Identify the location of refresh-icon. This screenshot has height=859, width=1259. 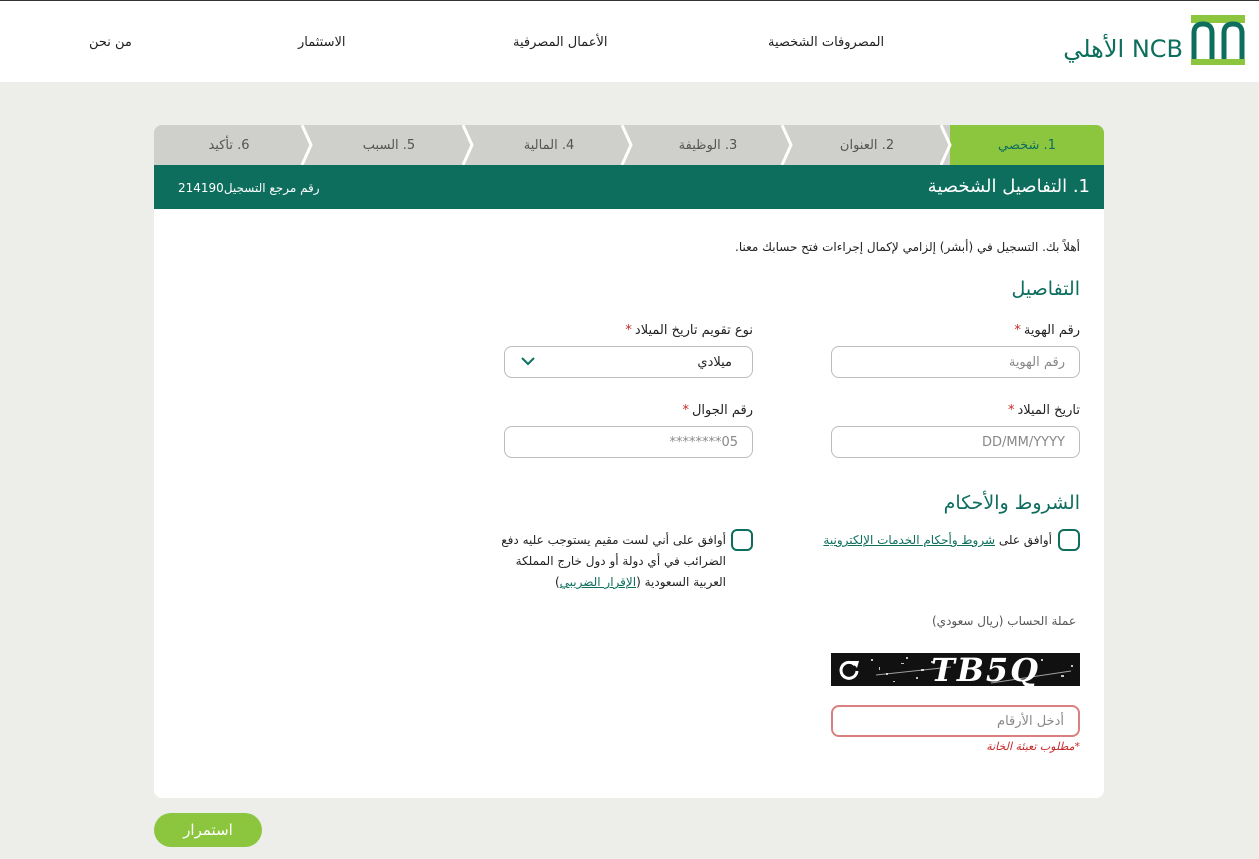
(849, 670).